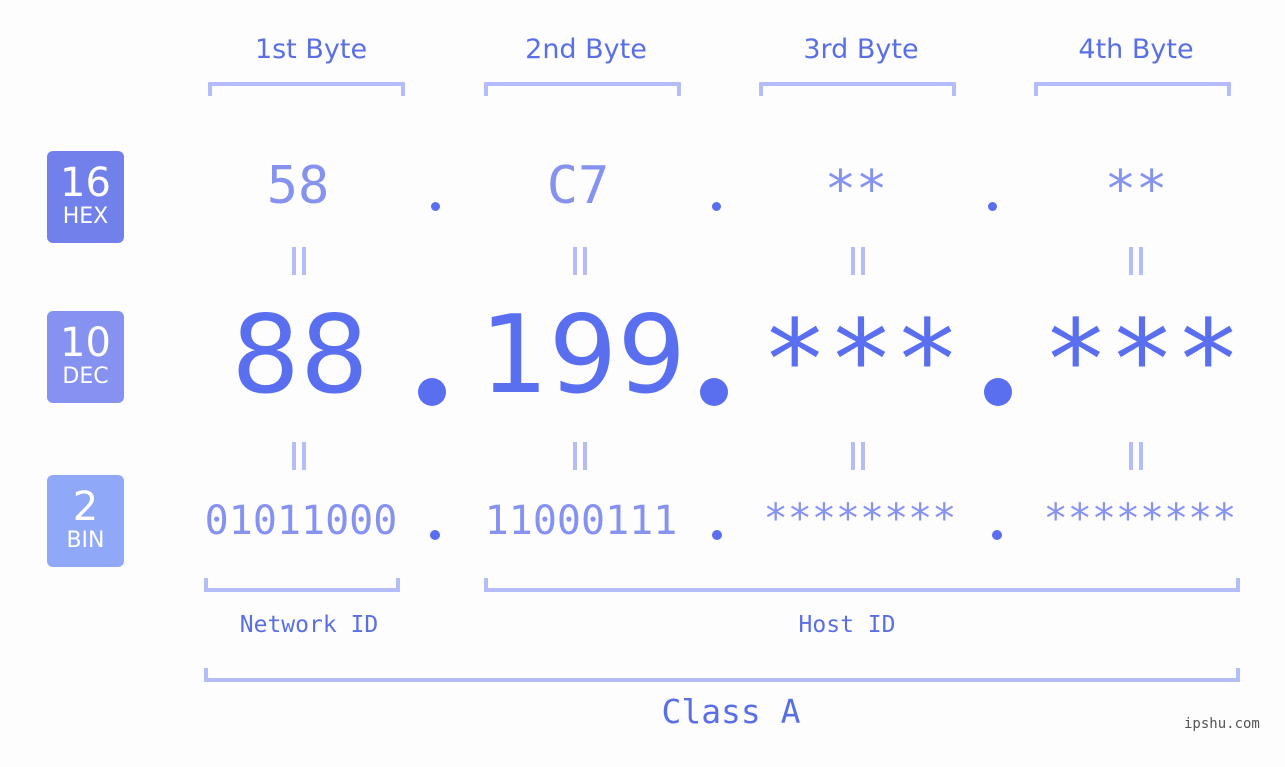  What do you see at coordinates (85, 376) in the screenshot?
I see `dec-badge-label: DEC` at bounding box center [85, 376].